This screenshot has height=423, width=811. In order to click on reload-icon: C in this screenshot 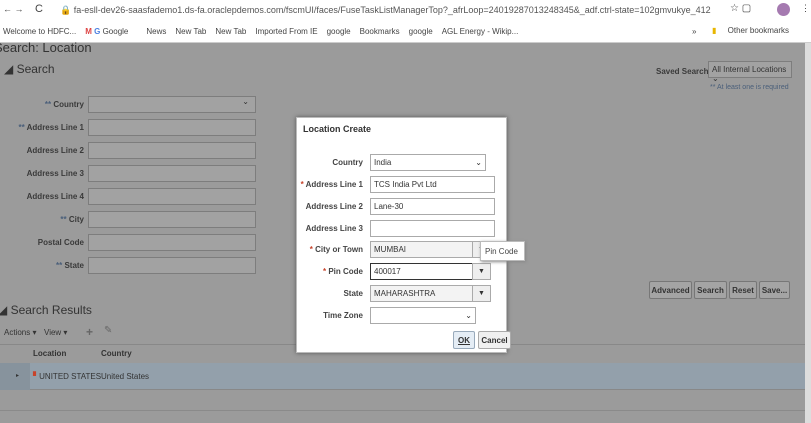, I will do `click(39, 9)`.